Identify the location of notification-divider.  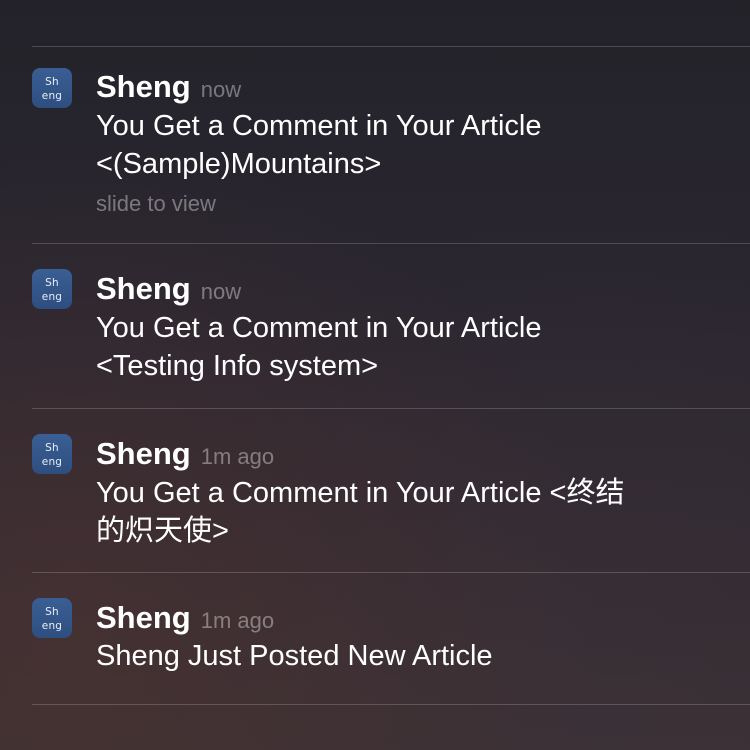
(391, 704).